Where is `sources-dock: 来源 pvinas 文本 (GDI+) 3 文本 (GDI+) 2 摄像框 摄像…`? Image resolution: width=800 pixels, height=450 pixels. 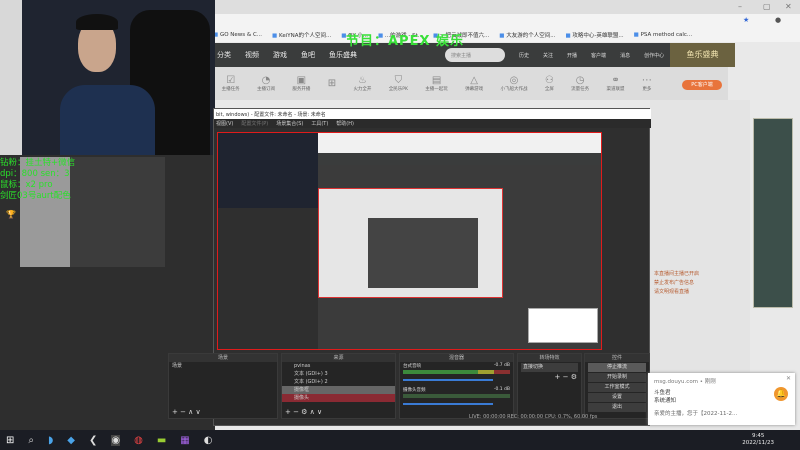
sources-dock: 来源 pvinas 文本 (GDI+) 3 文本 (GDI+) 2 摄像框 摄像… is located at coordinates (338, 386).